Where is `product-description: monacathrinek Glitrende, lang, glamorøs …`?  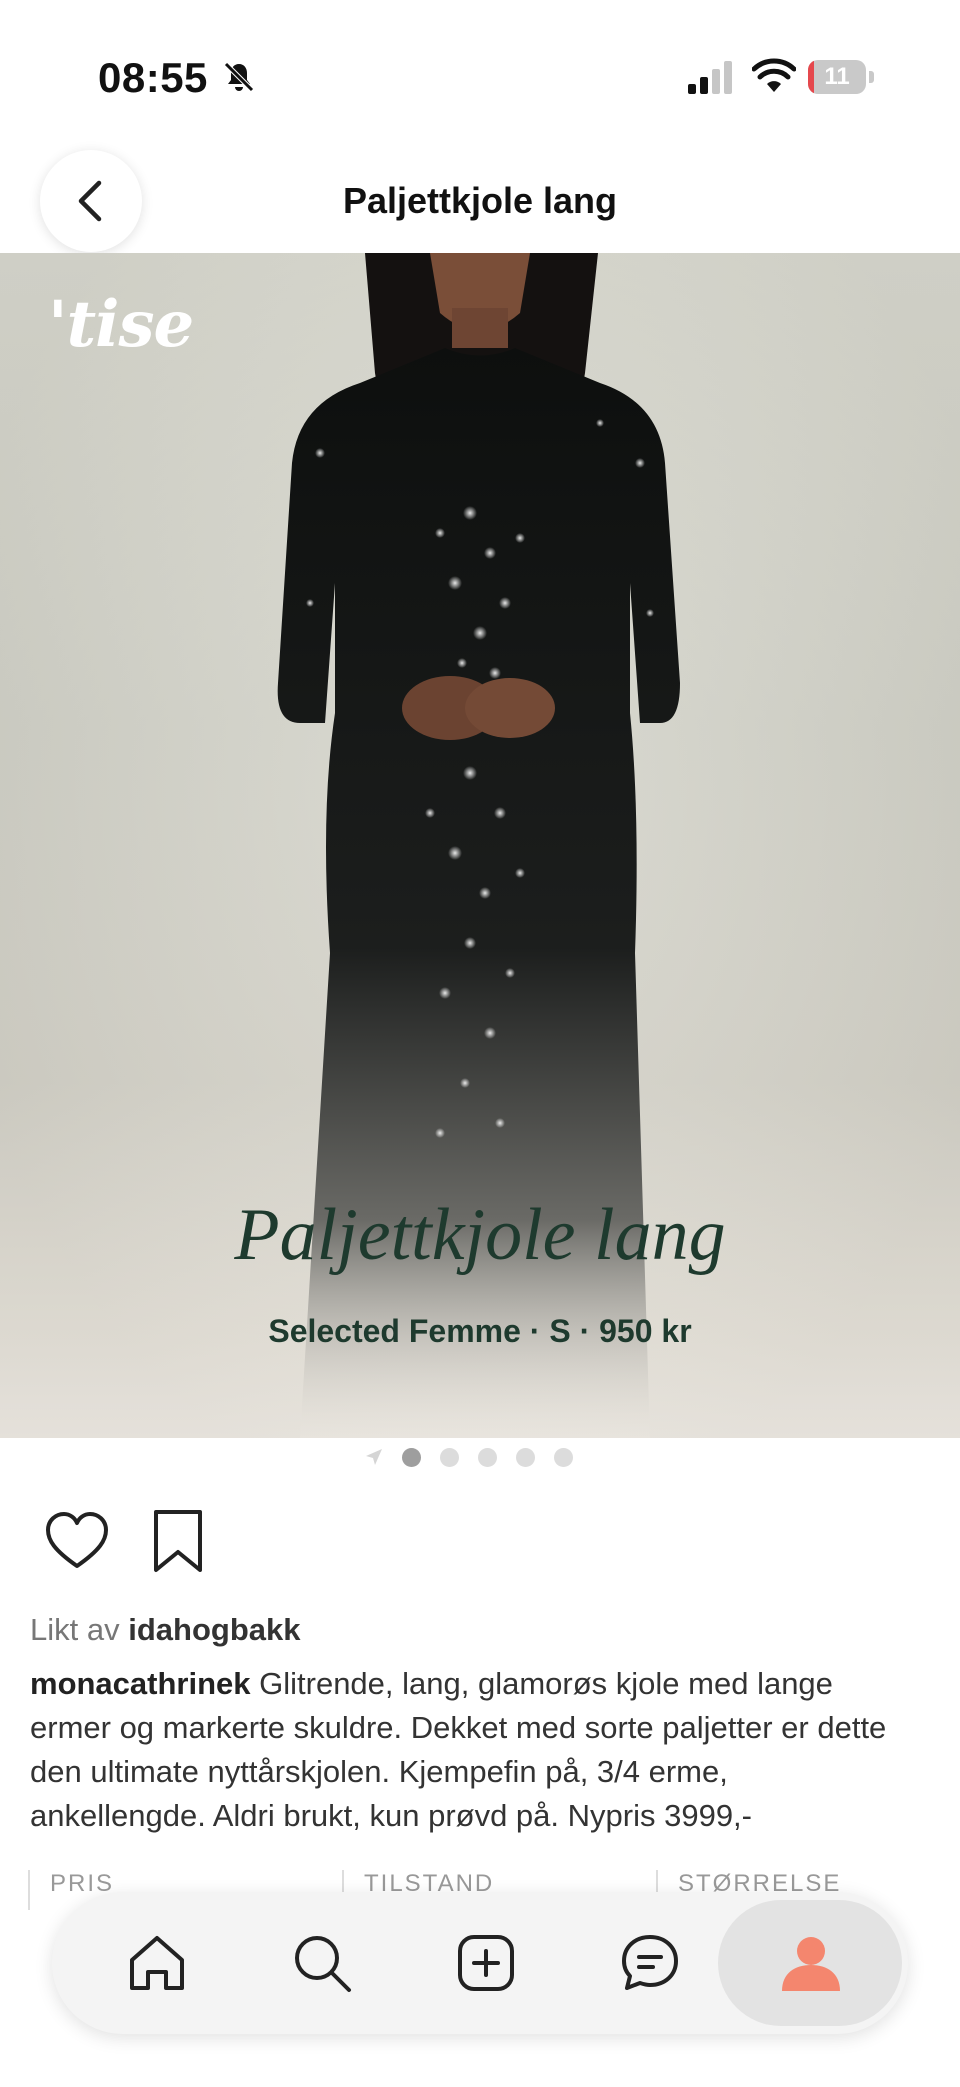
product-description: monacathrinek Glitrende, lang, glamorøs … is located at coordinates (470, 1750).